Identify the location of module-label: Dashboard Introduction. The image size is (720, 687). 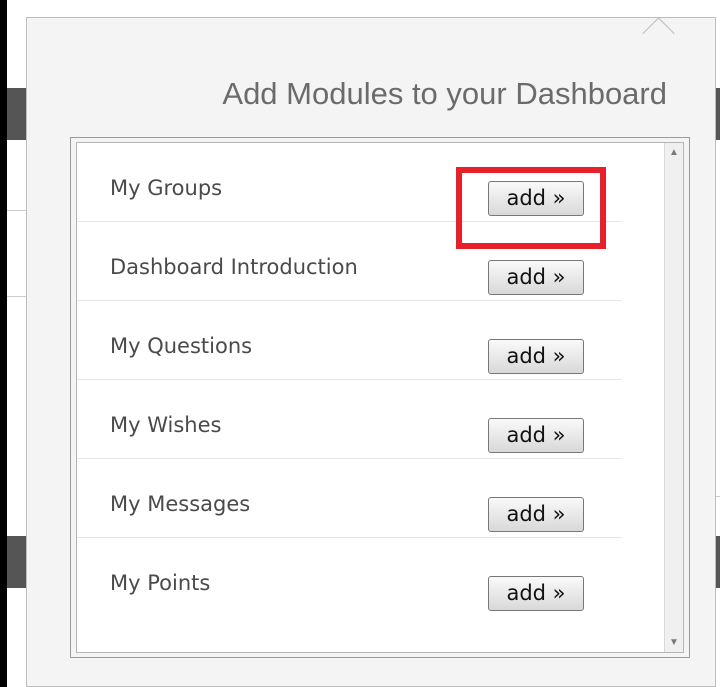
(234, 267).